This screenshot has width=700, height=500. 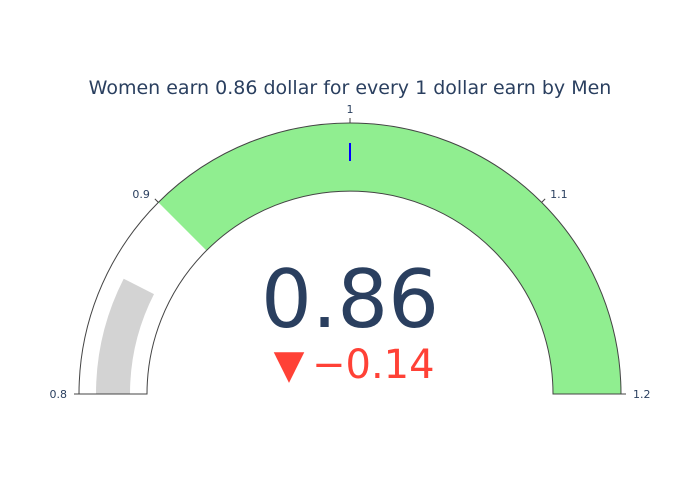 What do you see at coordinates (350, 299) in the screenshot?
I see `gauge-value: 0.86` at bounding box center [350, 299].